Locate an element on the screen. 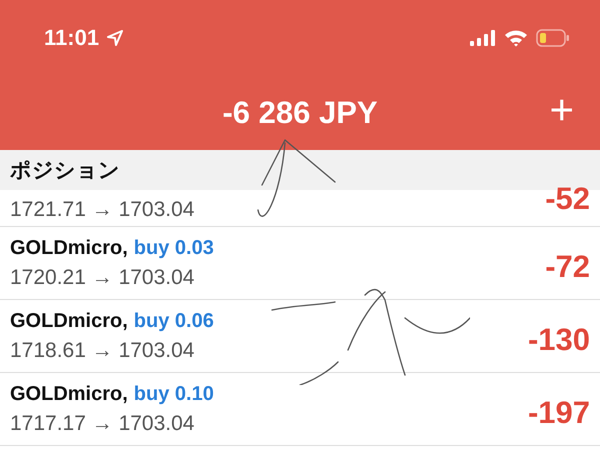 The image size is (600, 452). balance-title: -6 286 JPY is located at coordinates (300, 112).